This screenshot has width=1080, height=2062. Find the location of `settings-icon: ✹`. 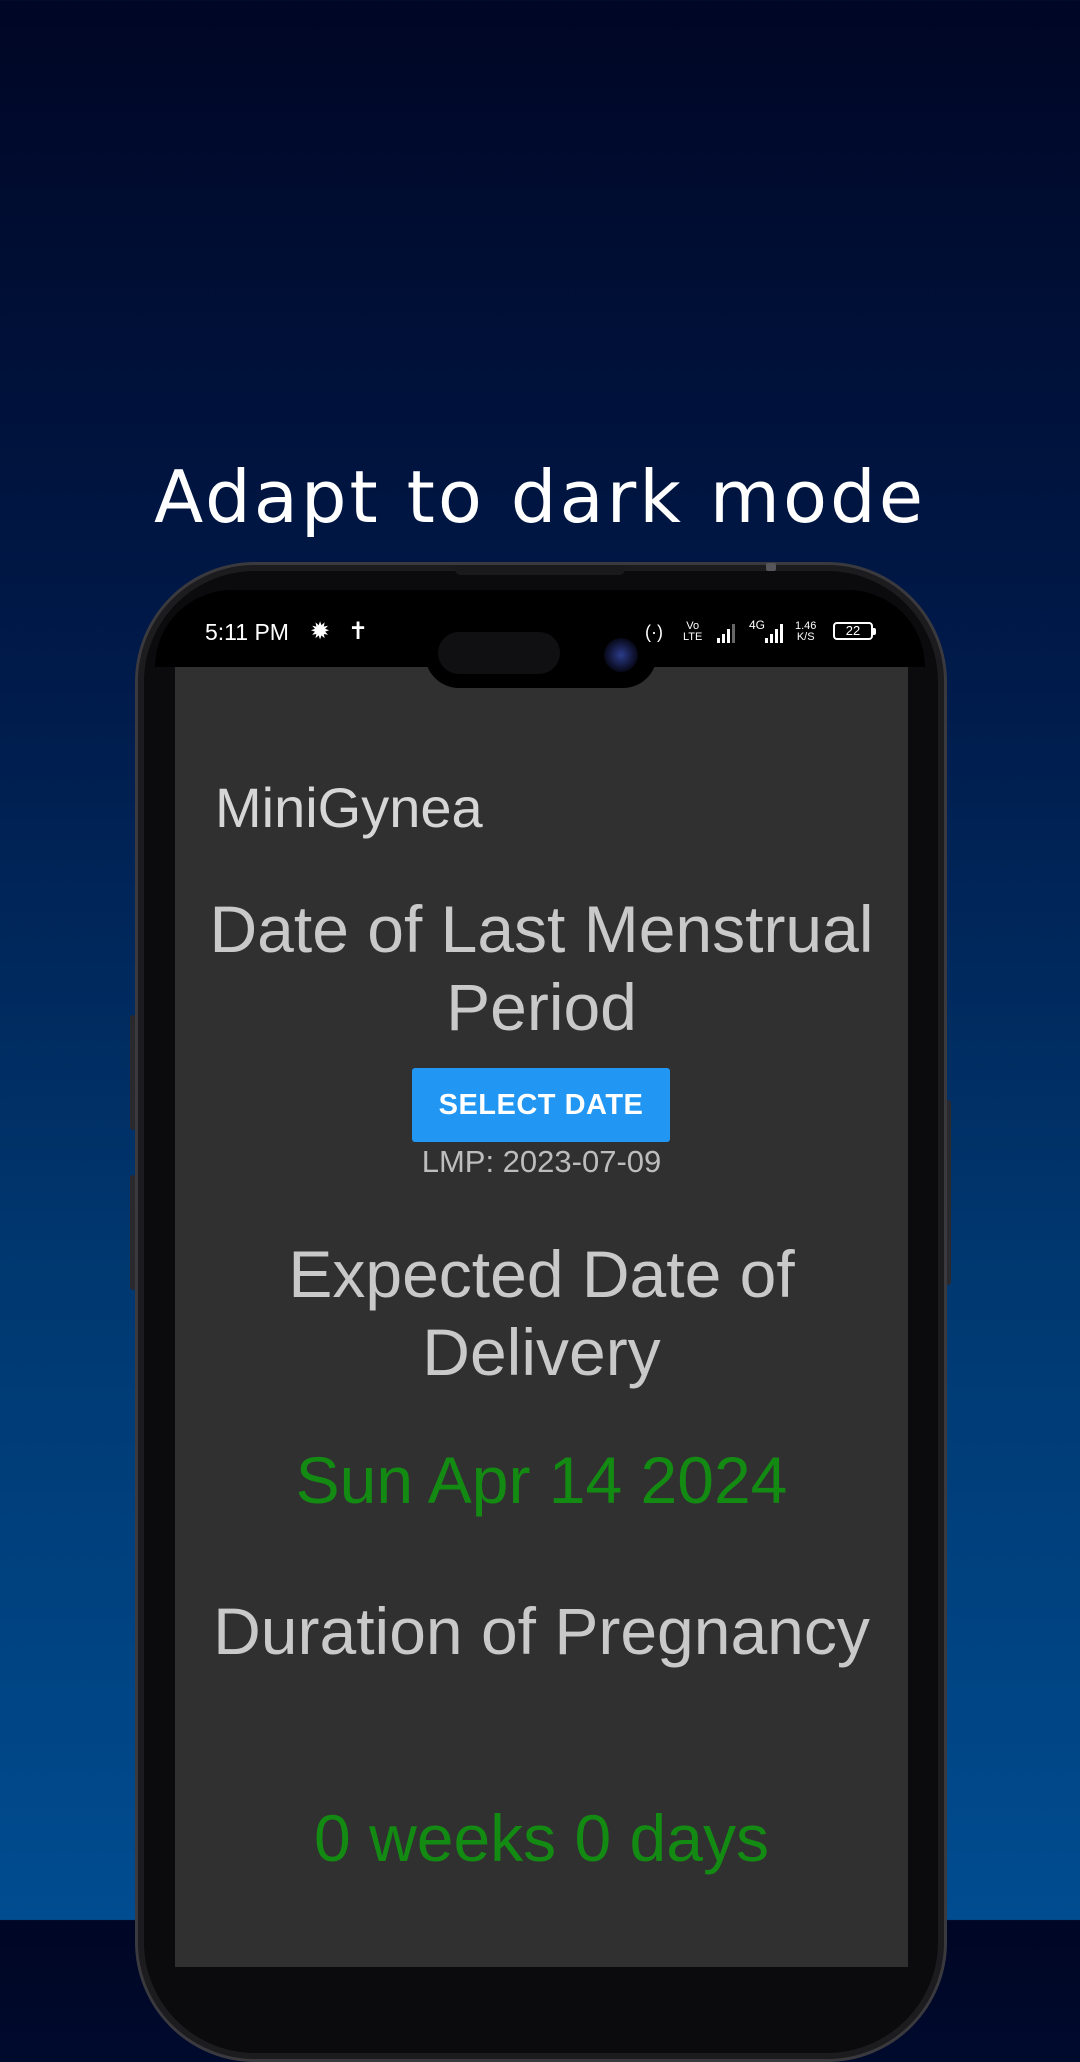

settings-icon: ✹ is located at coordinates (320, 631).